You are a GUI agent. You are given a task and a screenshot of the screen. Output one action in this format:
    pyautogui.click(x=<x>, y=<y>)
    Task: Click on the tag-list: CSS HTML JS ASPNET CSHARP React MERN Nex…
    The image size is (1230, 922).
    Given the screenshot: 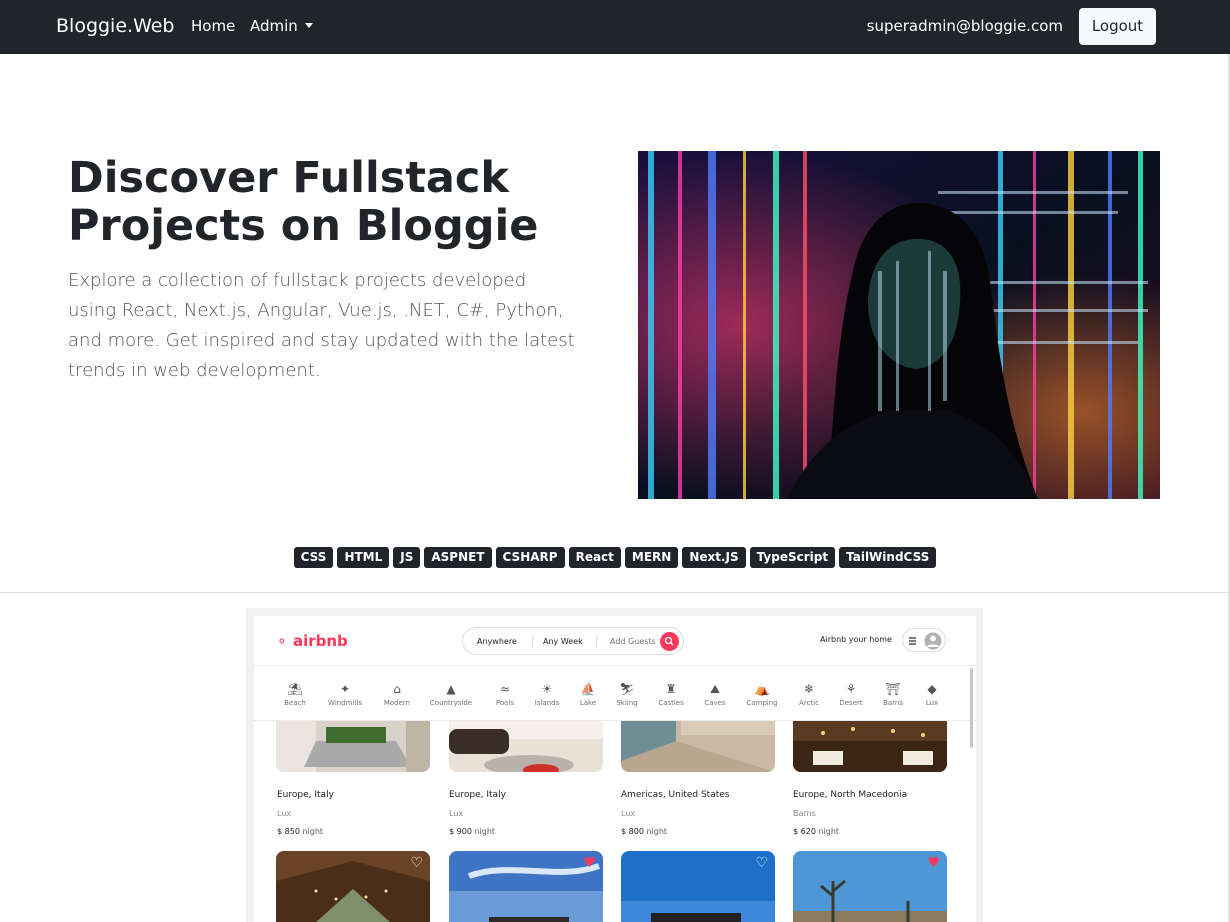 What is the action you would take?
    pyautogui.click(x=615, y=557)
    